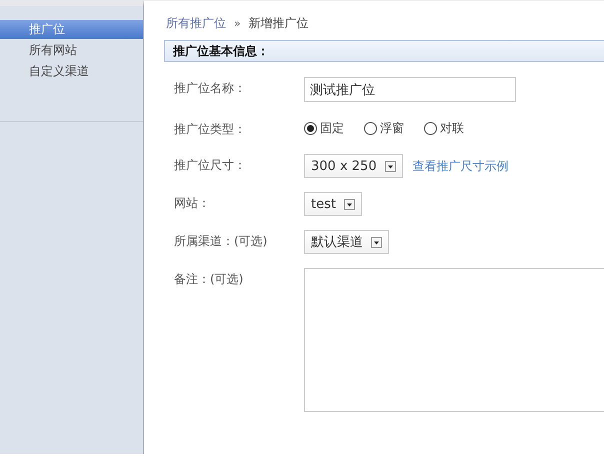 The image size is (604, 468). What do you see at coordinates (444, 128) in the screenshot?
I see `radio-option: 对联` at bounding box center [444, 128].